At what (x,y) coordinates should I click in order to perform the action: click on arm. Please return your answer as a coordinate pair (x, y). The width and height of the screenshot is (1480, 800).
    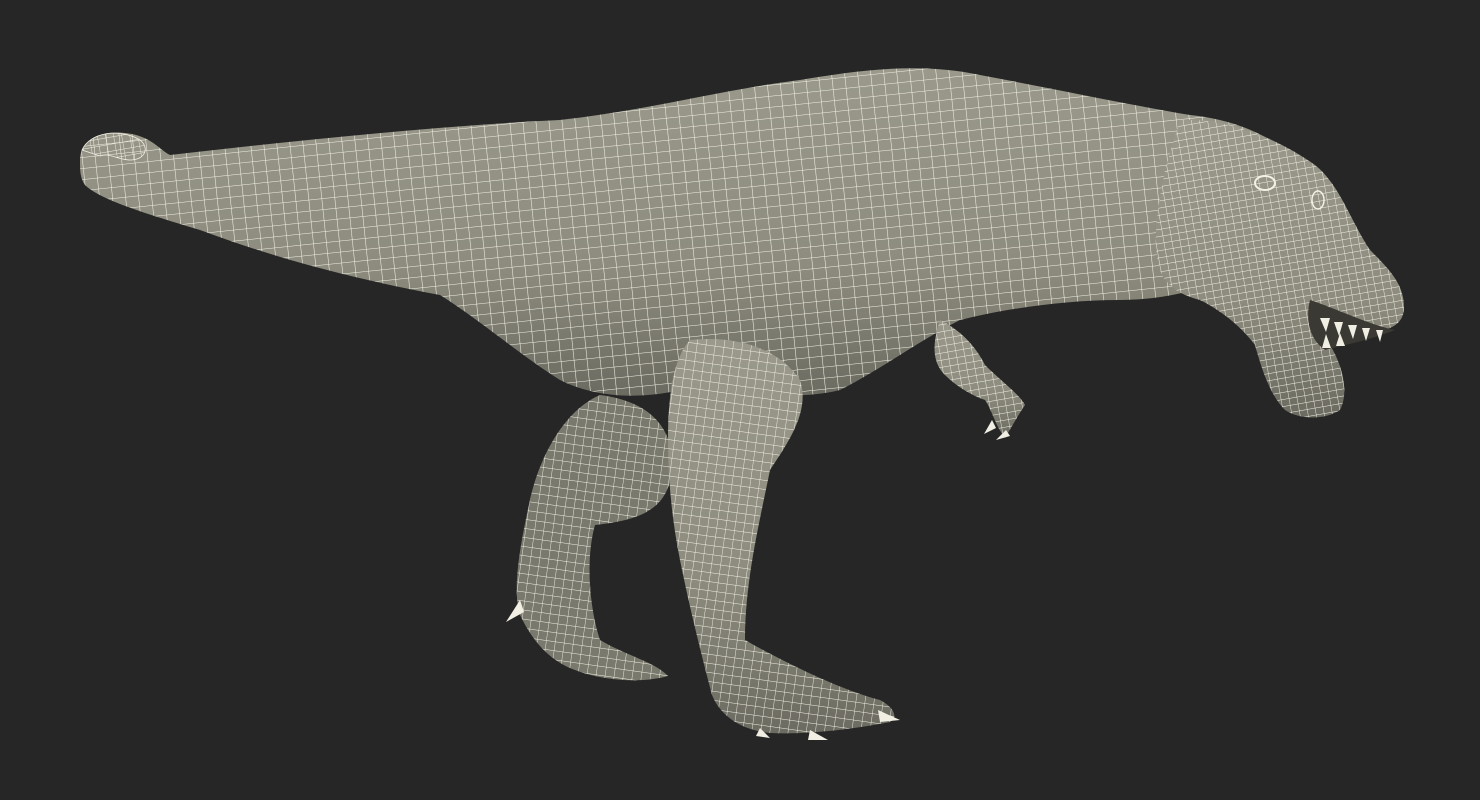
    Looking at the image, I should click on (979, 380).